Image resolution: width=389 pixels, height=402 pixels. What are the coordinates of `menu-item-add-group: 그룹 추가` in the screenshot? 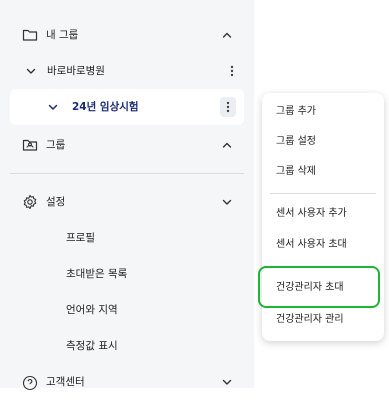 It's located at (296, 112).